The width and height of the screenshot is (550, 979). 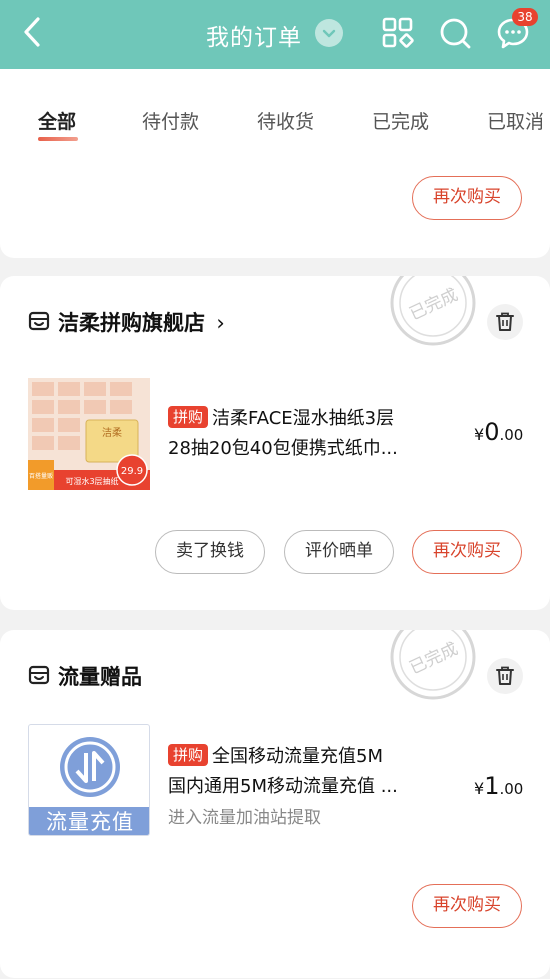 What do you see at coordinates (220, 323) in the screenshot?
I see `chevron-right-icon: ›` at bounding box center [220, 323].